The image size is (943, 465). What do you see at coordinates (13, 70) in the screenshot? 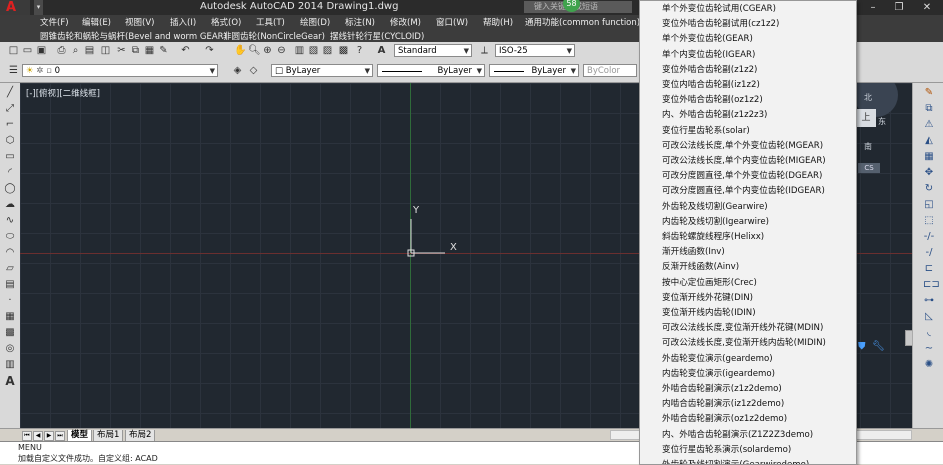
I see `layer-properties-icon: ☰` at bounding box center [13, 70].